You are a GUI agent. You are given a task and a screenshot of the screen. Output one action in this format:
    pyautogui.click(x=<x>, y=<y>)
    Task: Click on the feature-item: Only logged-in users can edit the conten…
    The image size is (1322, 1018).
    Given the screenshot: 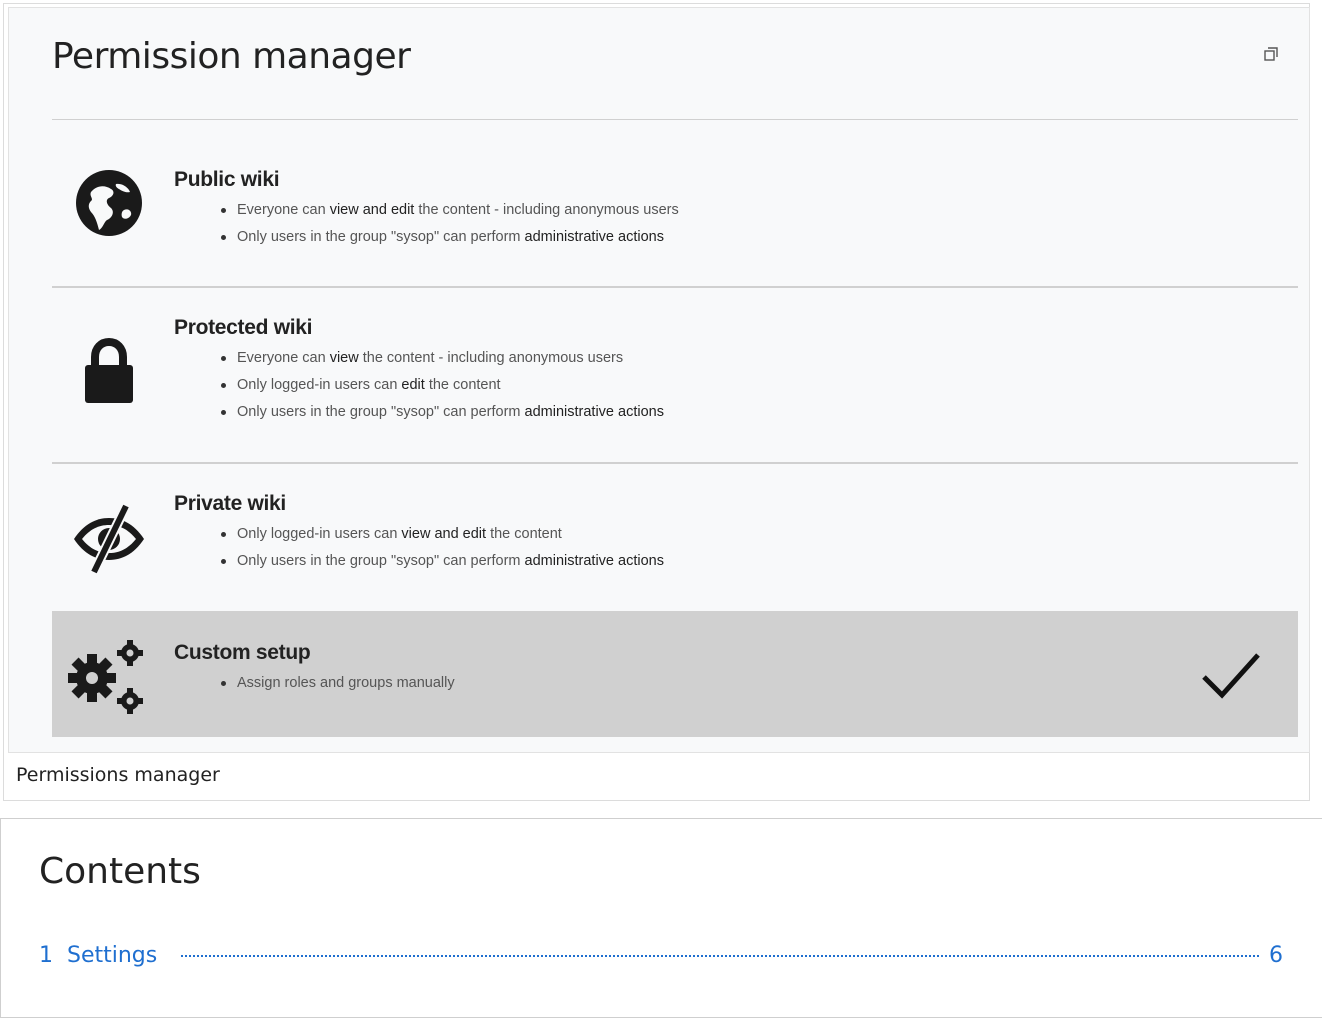 What is the action you would take?
    pyautogui.click(x=439, y=385)
    